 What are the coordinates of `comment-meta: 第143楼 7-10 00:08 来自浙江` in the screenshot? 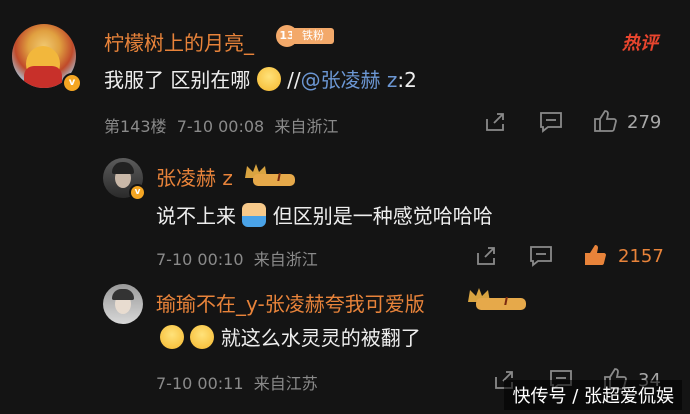 It's located at (221, 125).